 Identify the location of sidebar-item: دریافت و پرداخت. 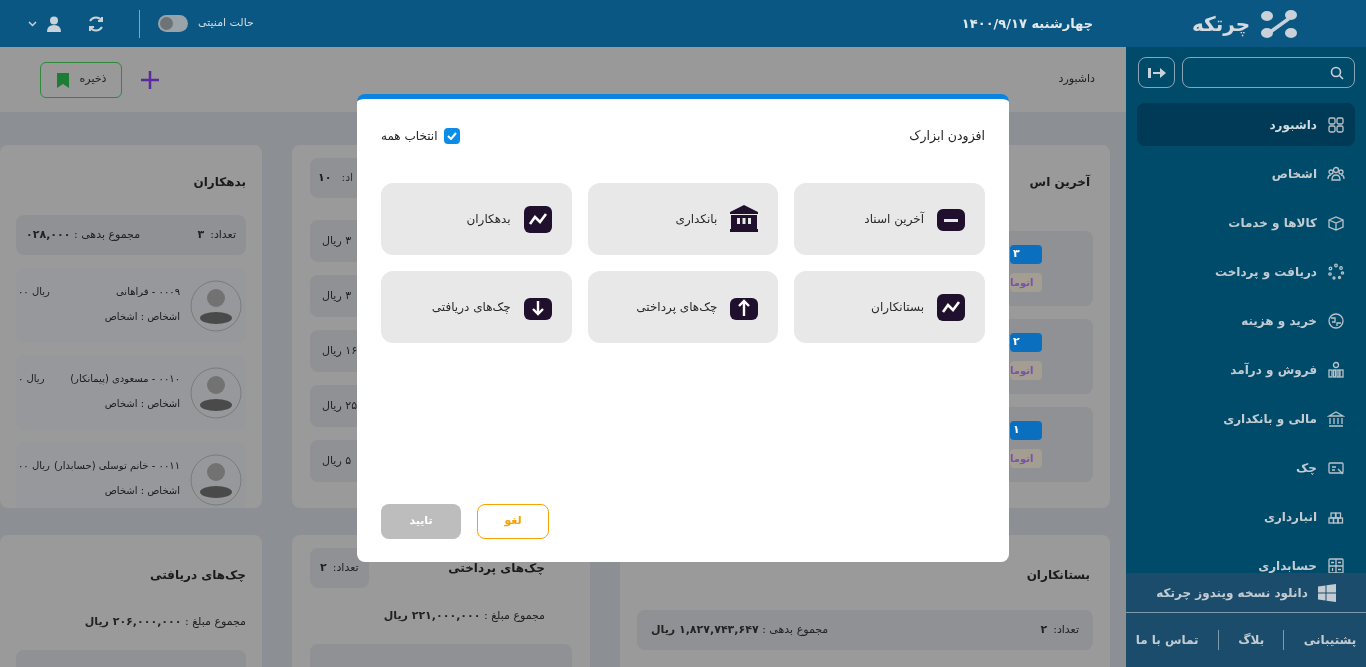
(1246, 271).